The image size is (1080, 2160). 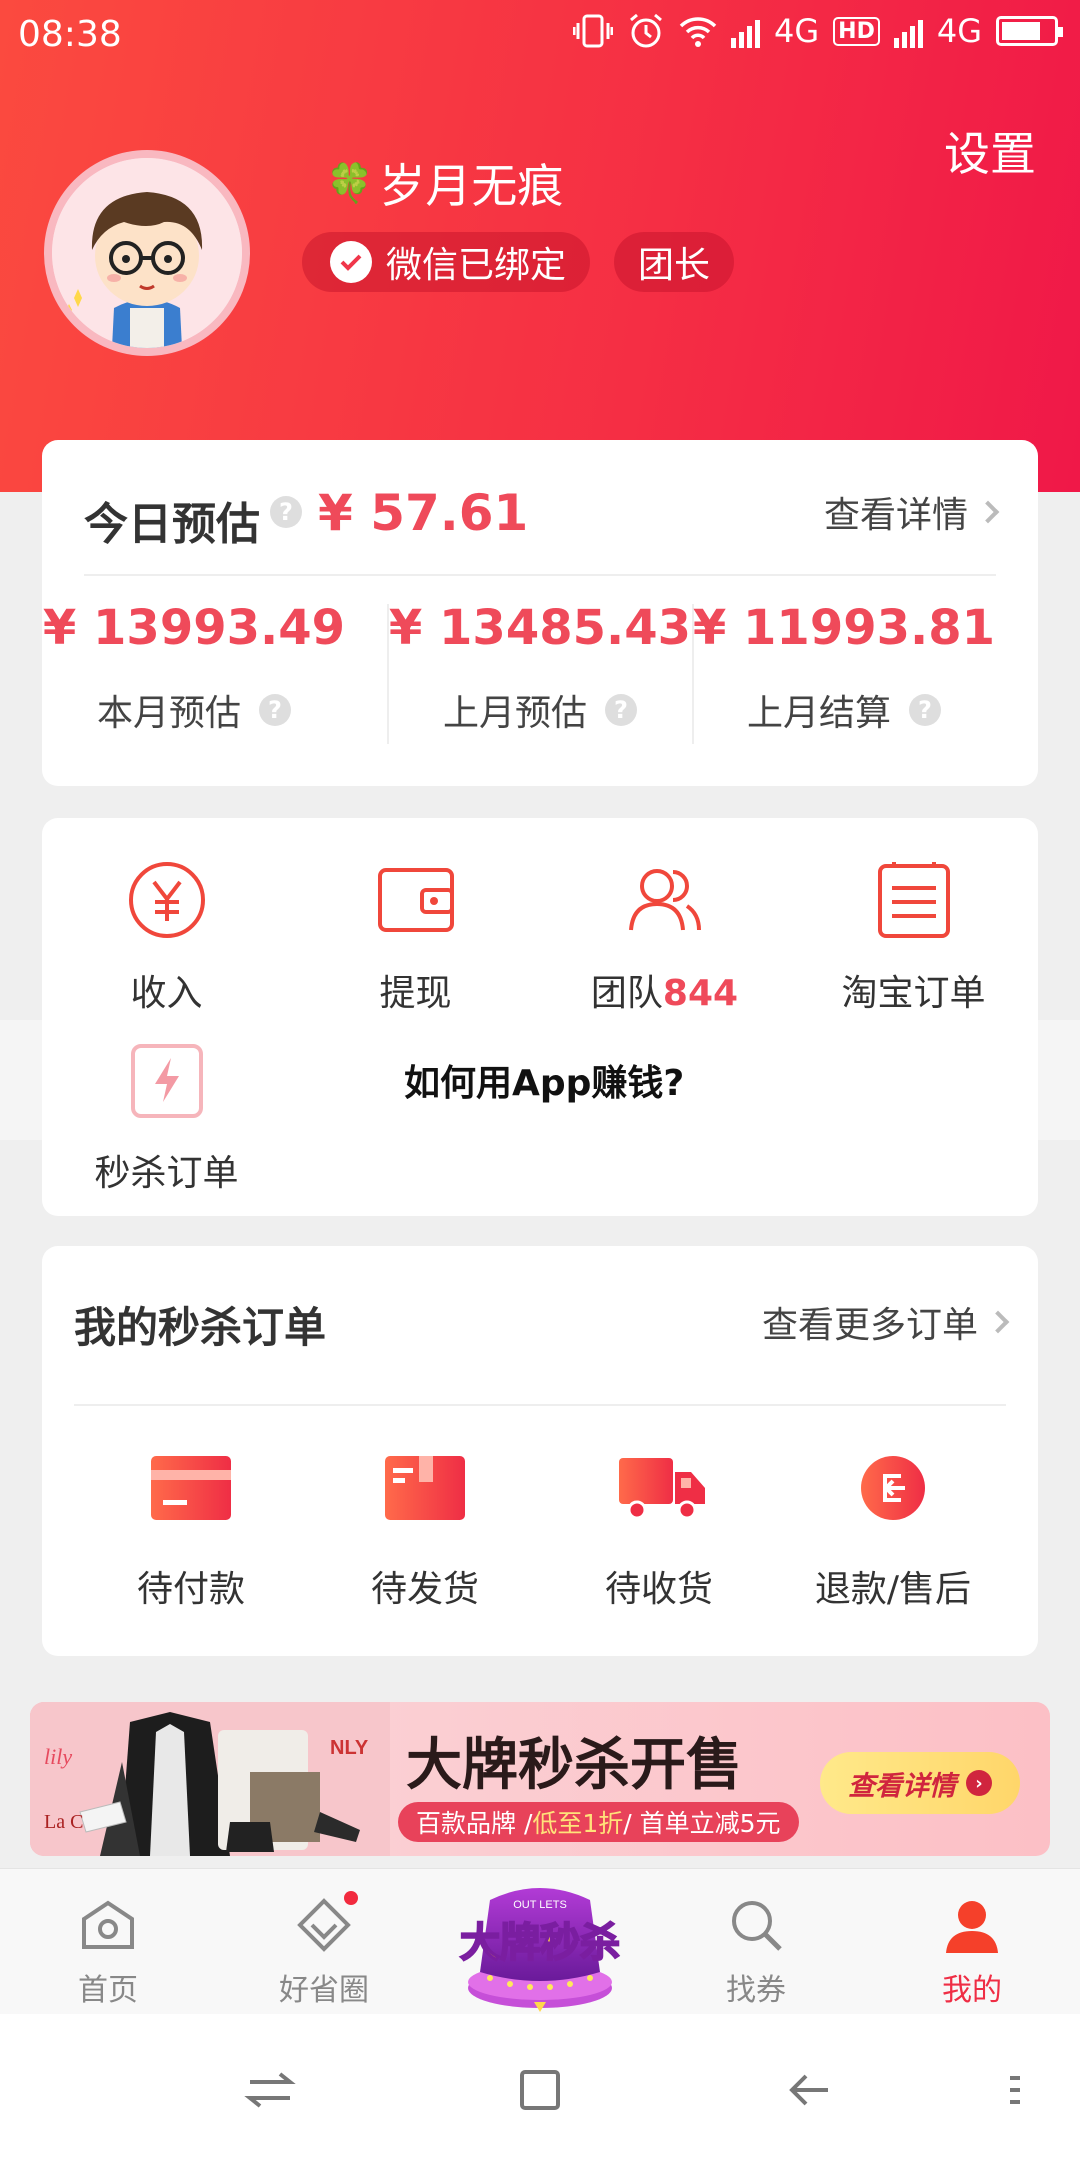 What do you see at coordinates (979, 1783) in the screenshot?
I see `chevron-right-icon: ›` at bounding box center [979, 1783].